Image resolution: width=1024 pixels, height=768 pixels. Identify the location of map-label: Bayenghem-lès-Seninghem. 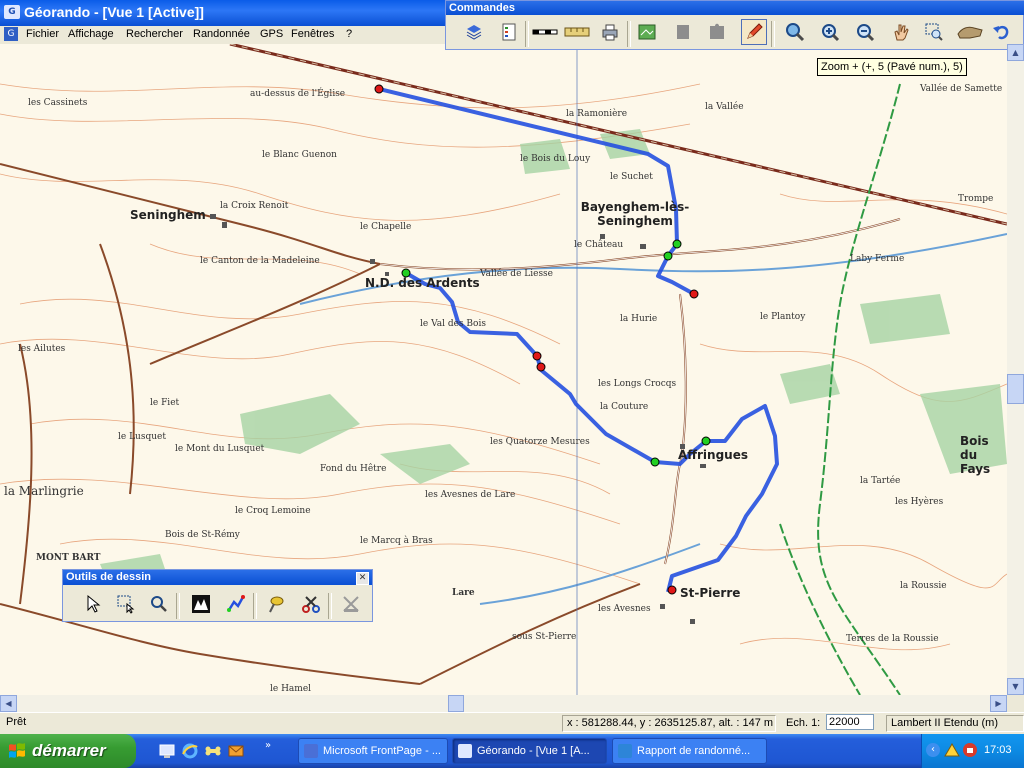
(635, 214).